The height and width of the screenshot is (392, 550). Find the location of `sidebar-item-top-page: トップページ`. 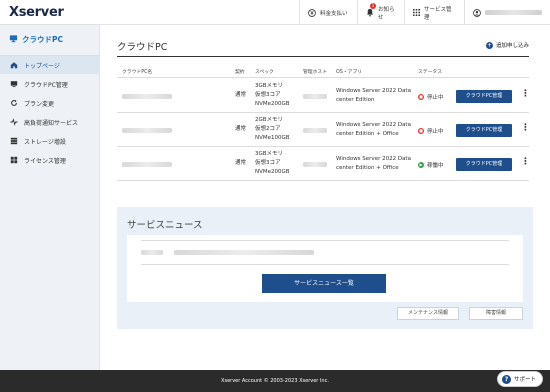

sidebar-item-top-page: トップページ is located at coordinates (50, 65).